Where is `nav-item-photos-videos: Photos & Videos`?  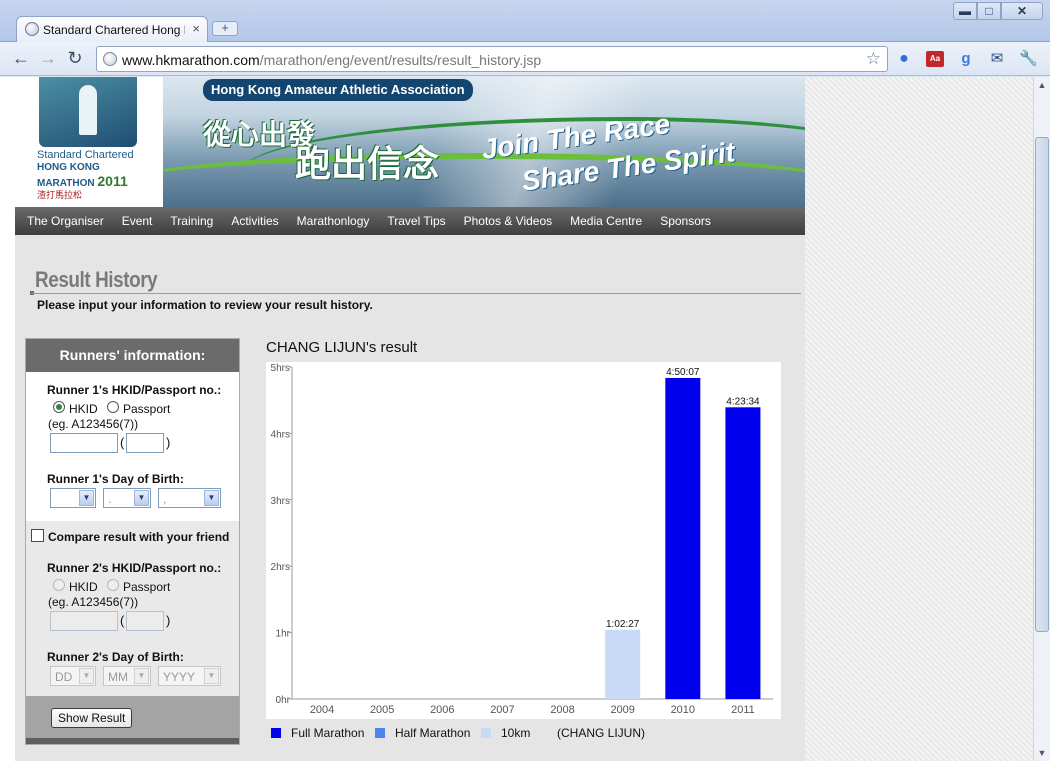 nav-item-photos-videos: Photos & Videos is located at coordinates (508, 221).